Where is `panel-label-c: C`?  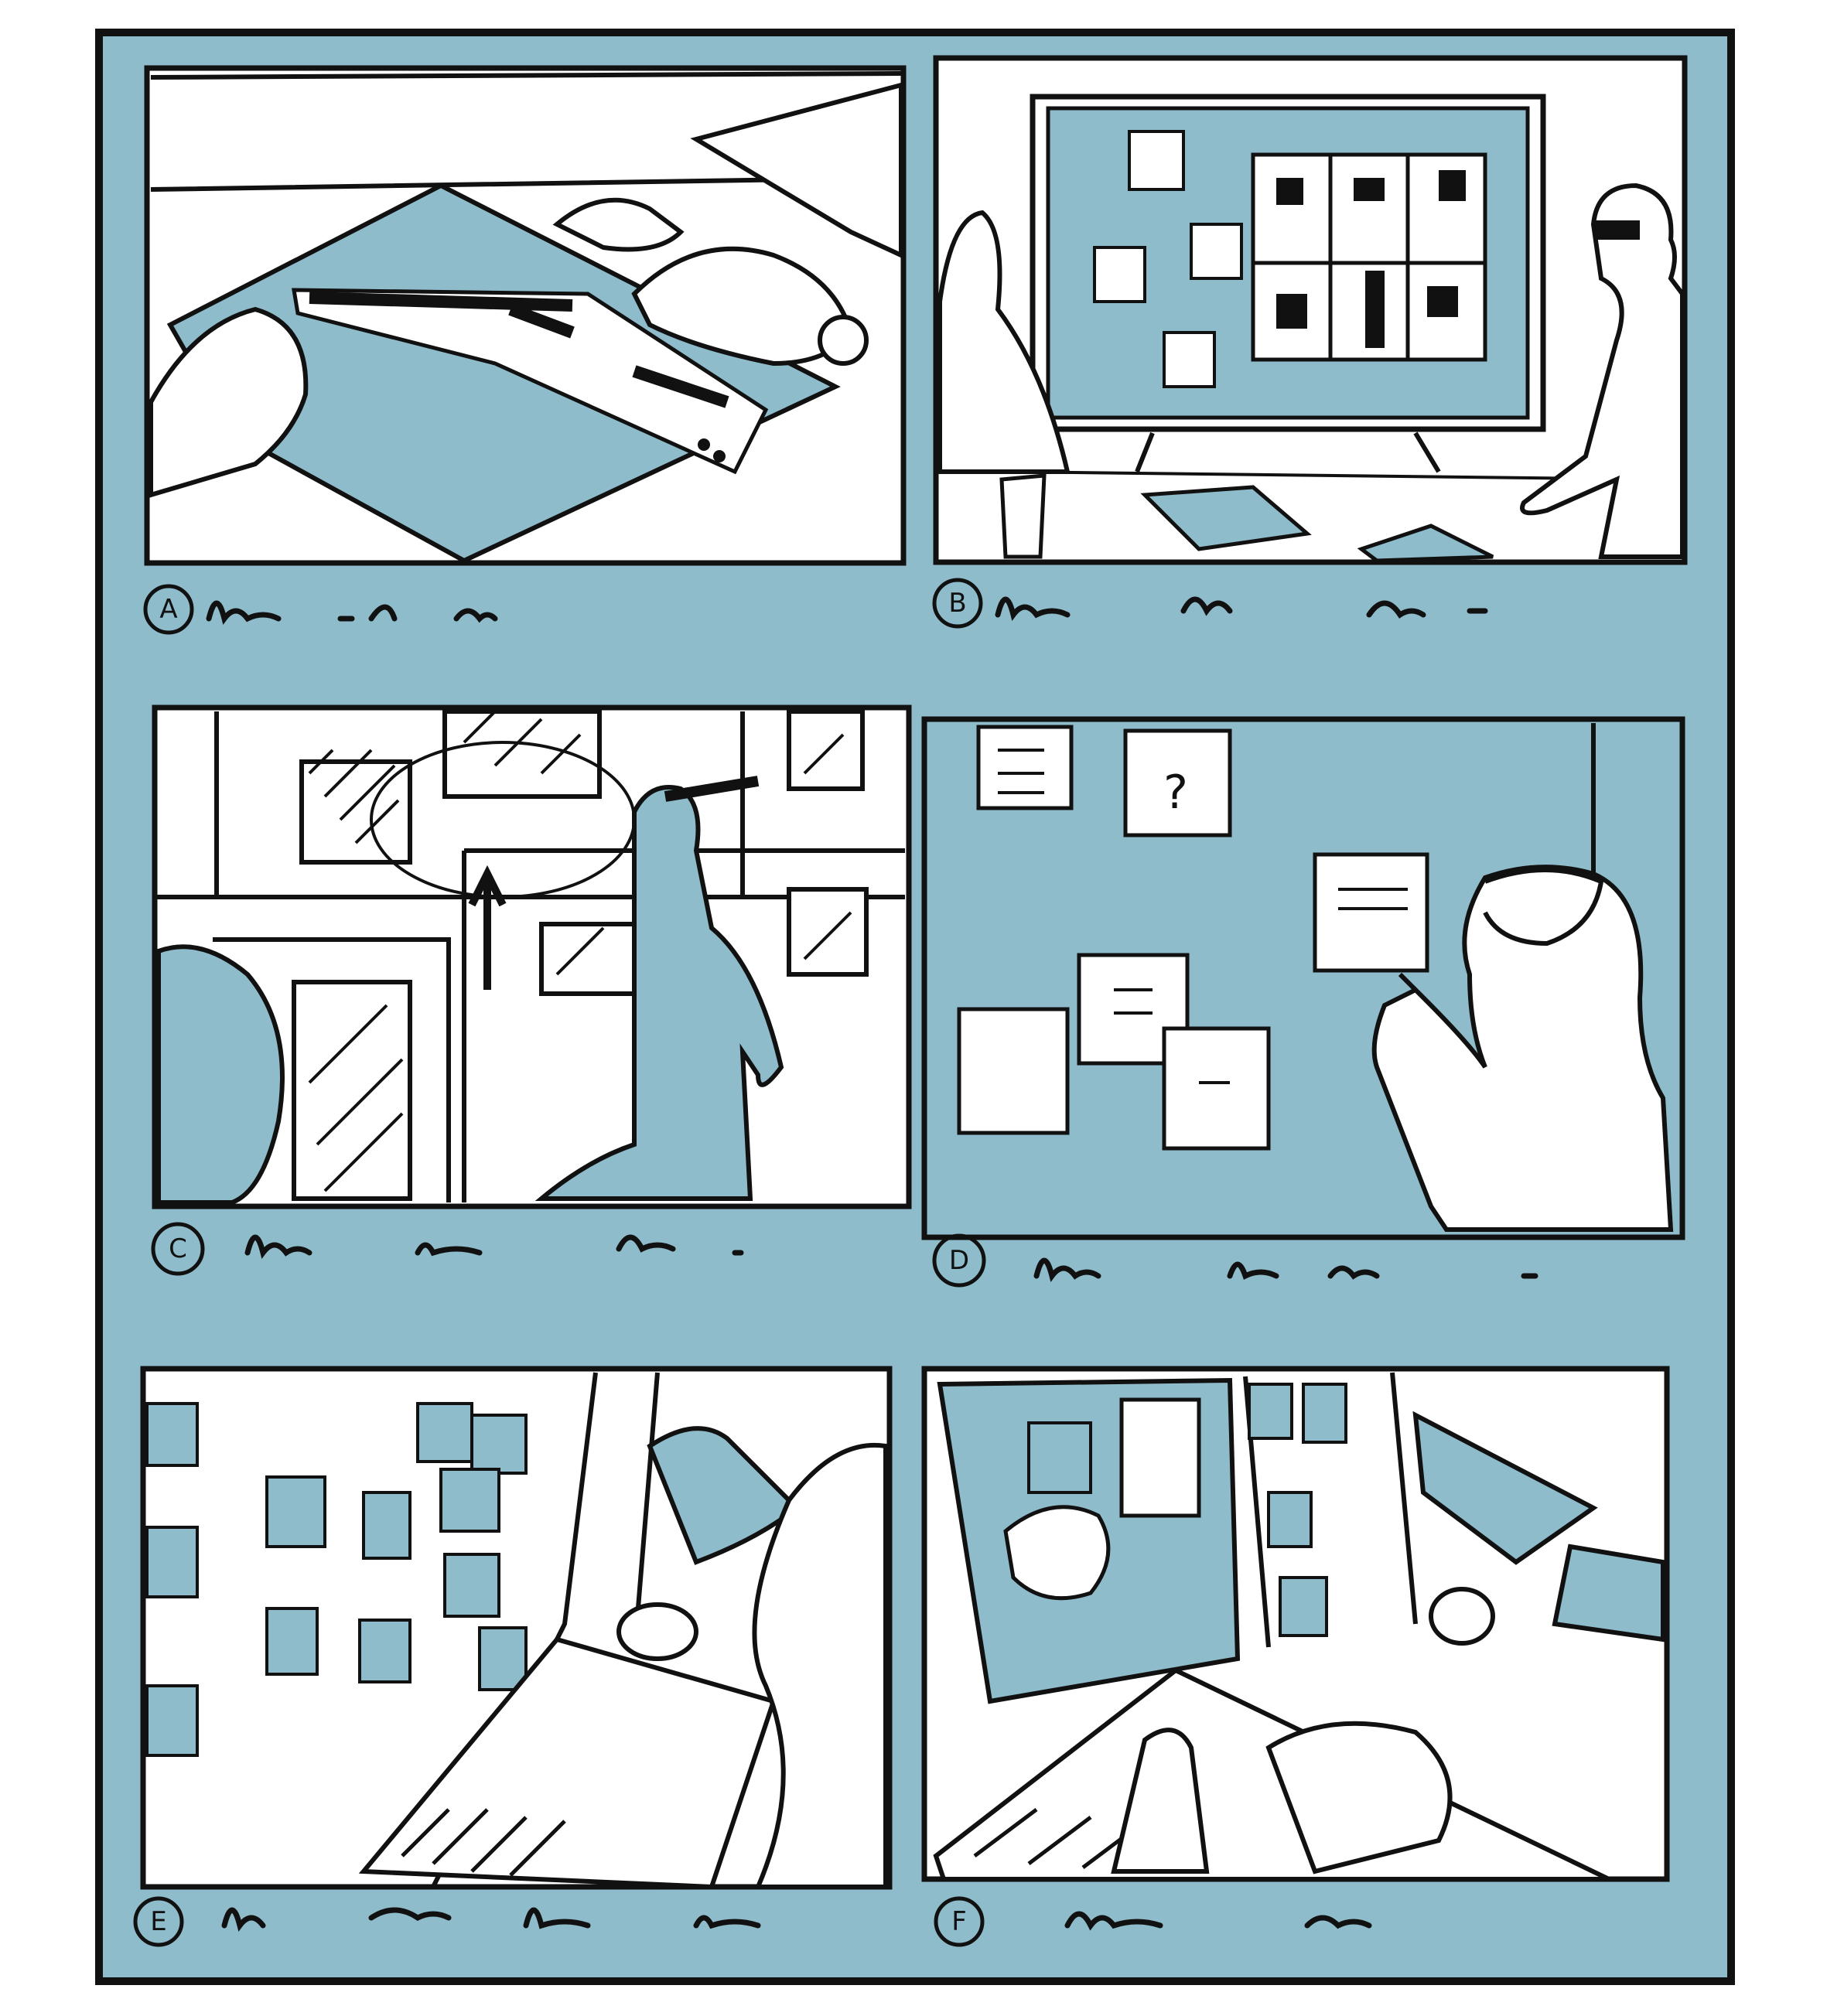 panel-label-c: C is located at coordinates (178, 1248).